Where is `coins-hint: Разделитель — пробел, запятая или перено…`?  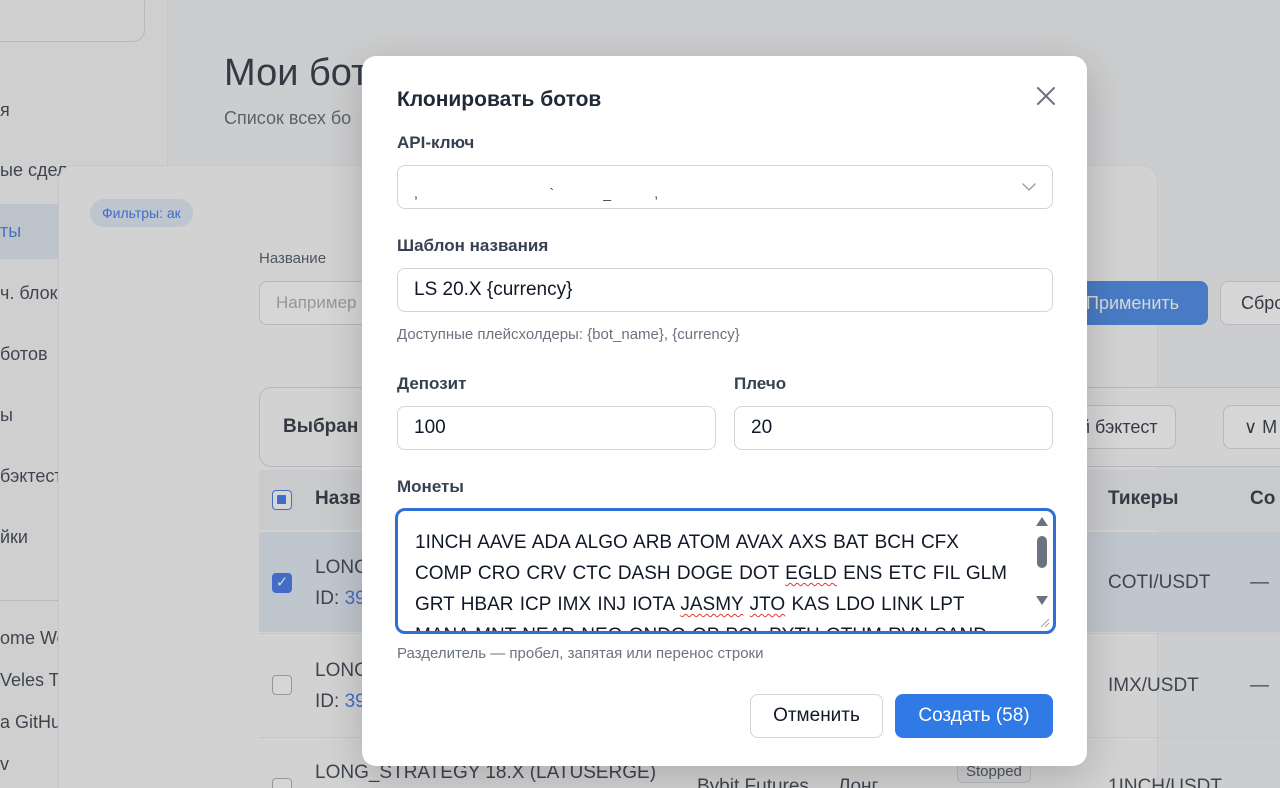
coins-hint: Разделитель — пробел, запятая или перено… is located at coordinates (580, 653).